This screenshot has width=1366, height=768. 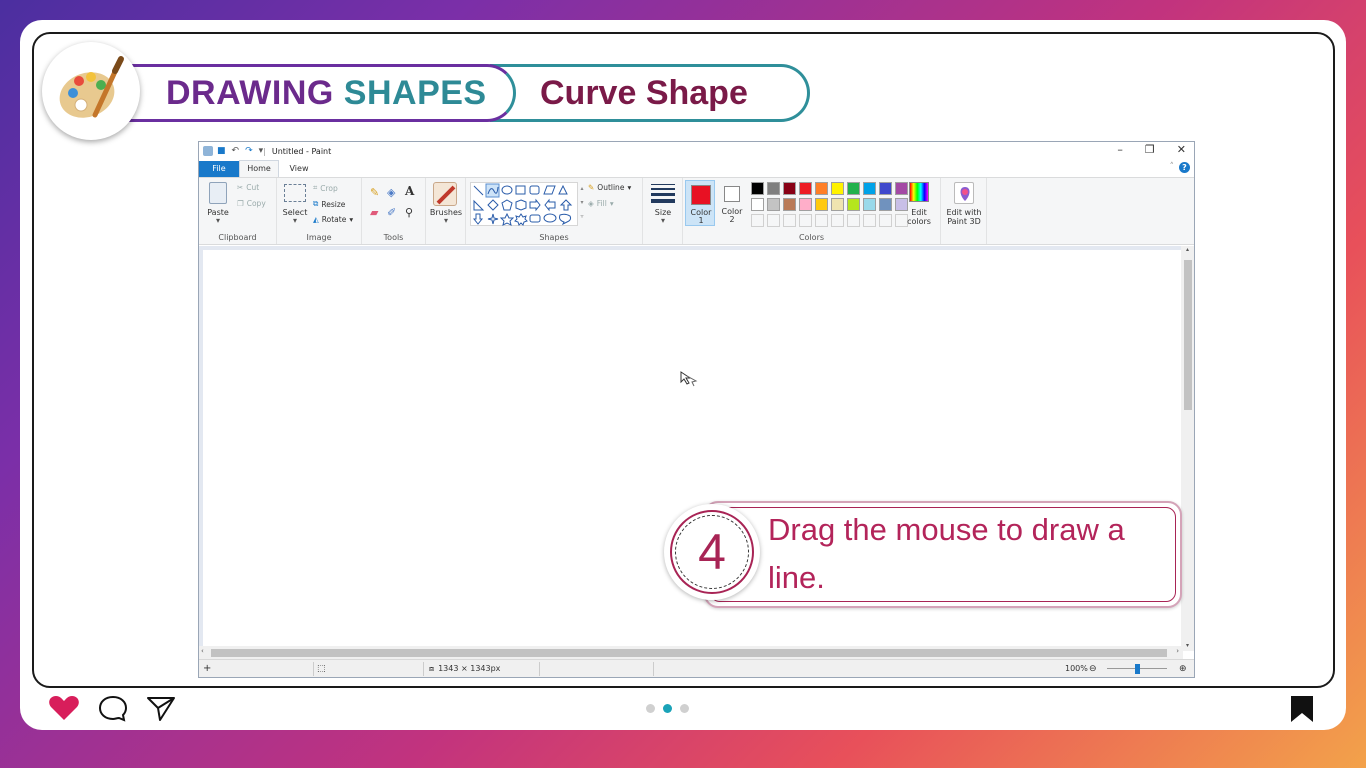 What do you see at coordinates (696, 668) in the screenshot?
I see `status-bar: + ⬚ ⧈ 1343 × 1343px 100% ⊖ ⊕` at bounding box center [696, 668].